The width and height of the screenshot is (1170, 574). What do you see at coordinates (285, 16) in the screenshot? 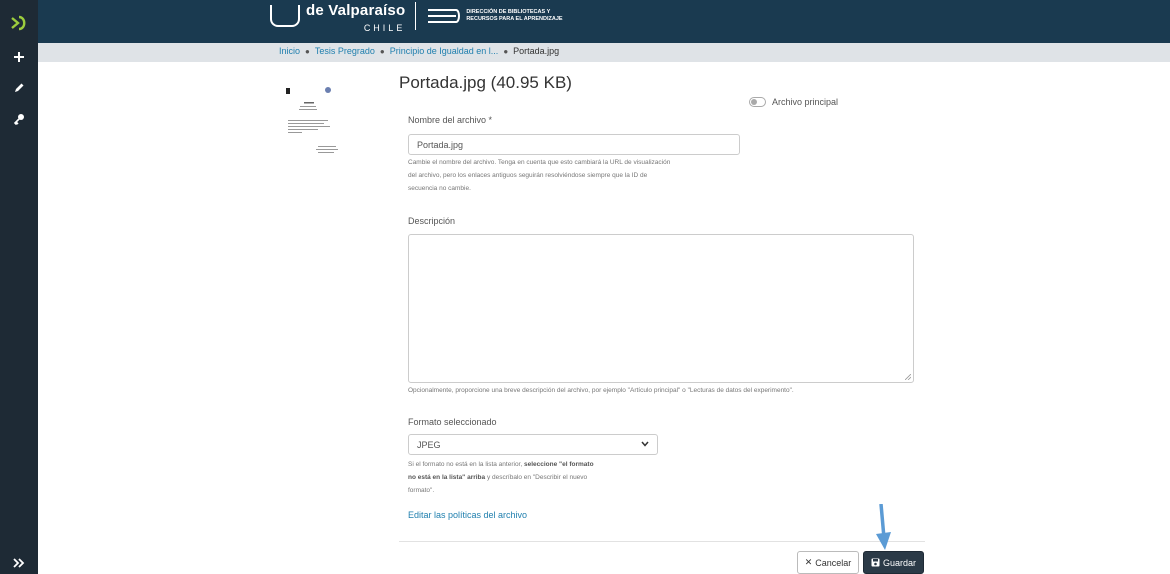
I see `university-logo-icon` at bounding box center [285, 16].